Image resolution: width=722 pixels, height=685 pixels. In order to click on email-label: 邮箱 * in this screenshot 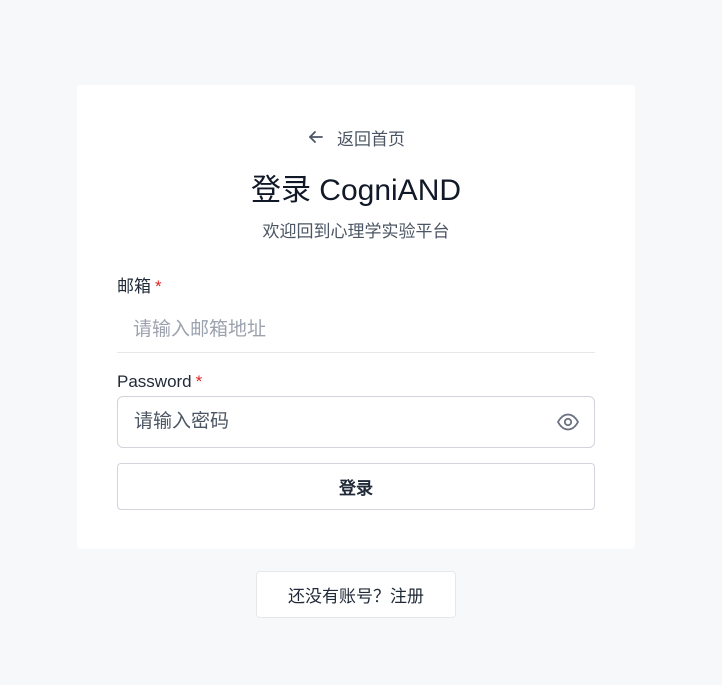, I will do `click(139, 287)`.